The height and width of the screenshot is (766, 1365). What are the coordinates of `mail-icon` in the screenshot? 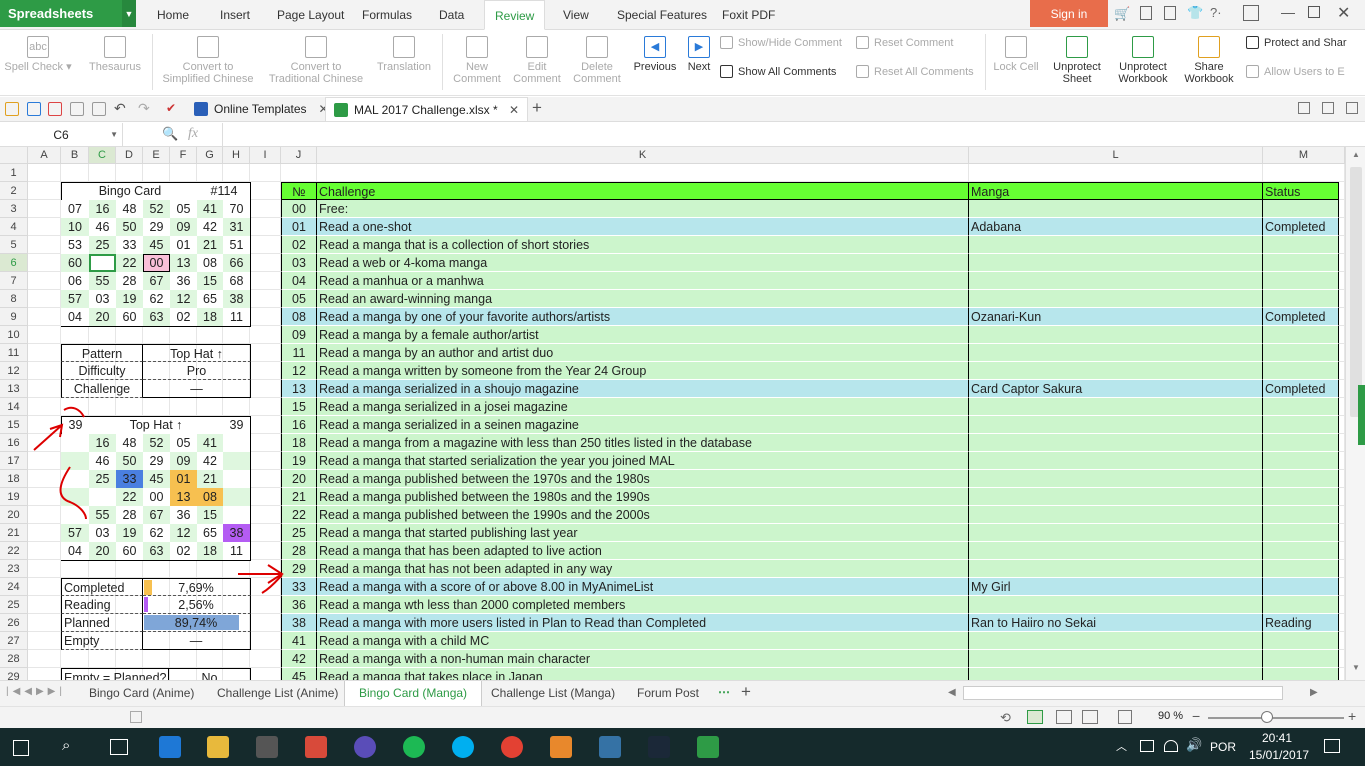 It's located at (1170, 13).